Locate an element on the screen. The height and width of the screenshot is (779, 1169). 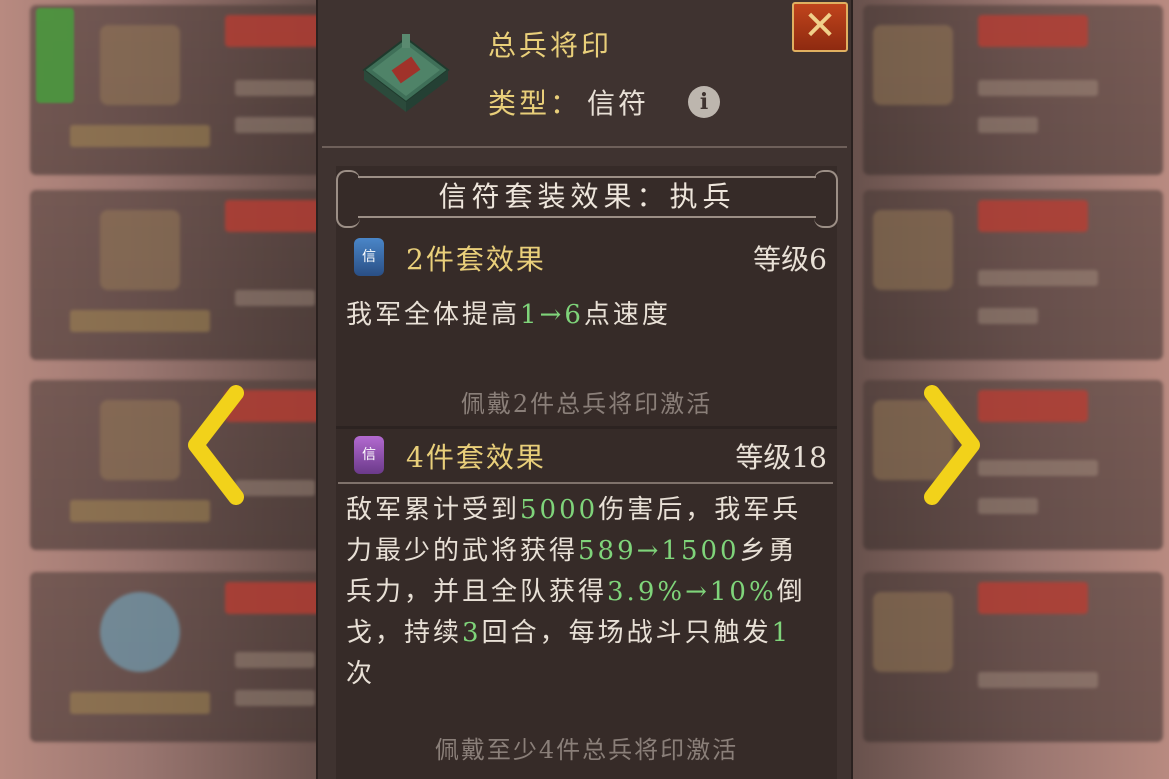
seal-item-icon is located at coordinates (406, 74).